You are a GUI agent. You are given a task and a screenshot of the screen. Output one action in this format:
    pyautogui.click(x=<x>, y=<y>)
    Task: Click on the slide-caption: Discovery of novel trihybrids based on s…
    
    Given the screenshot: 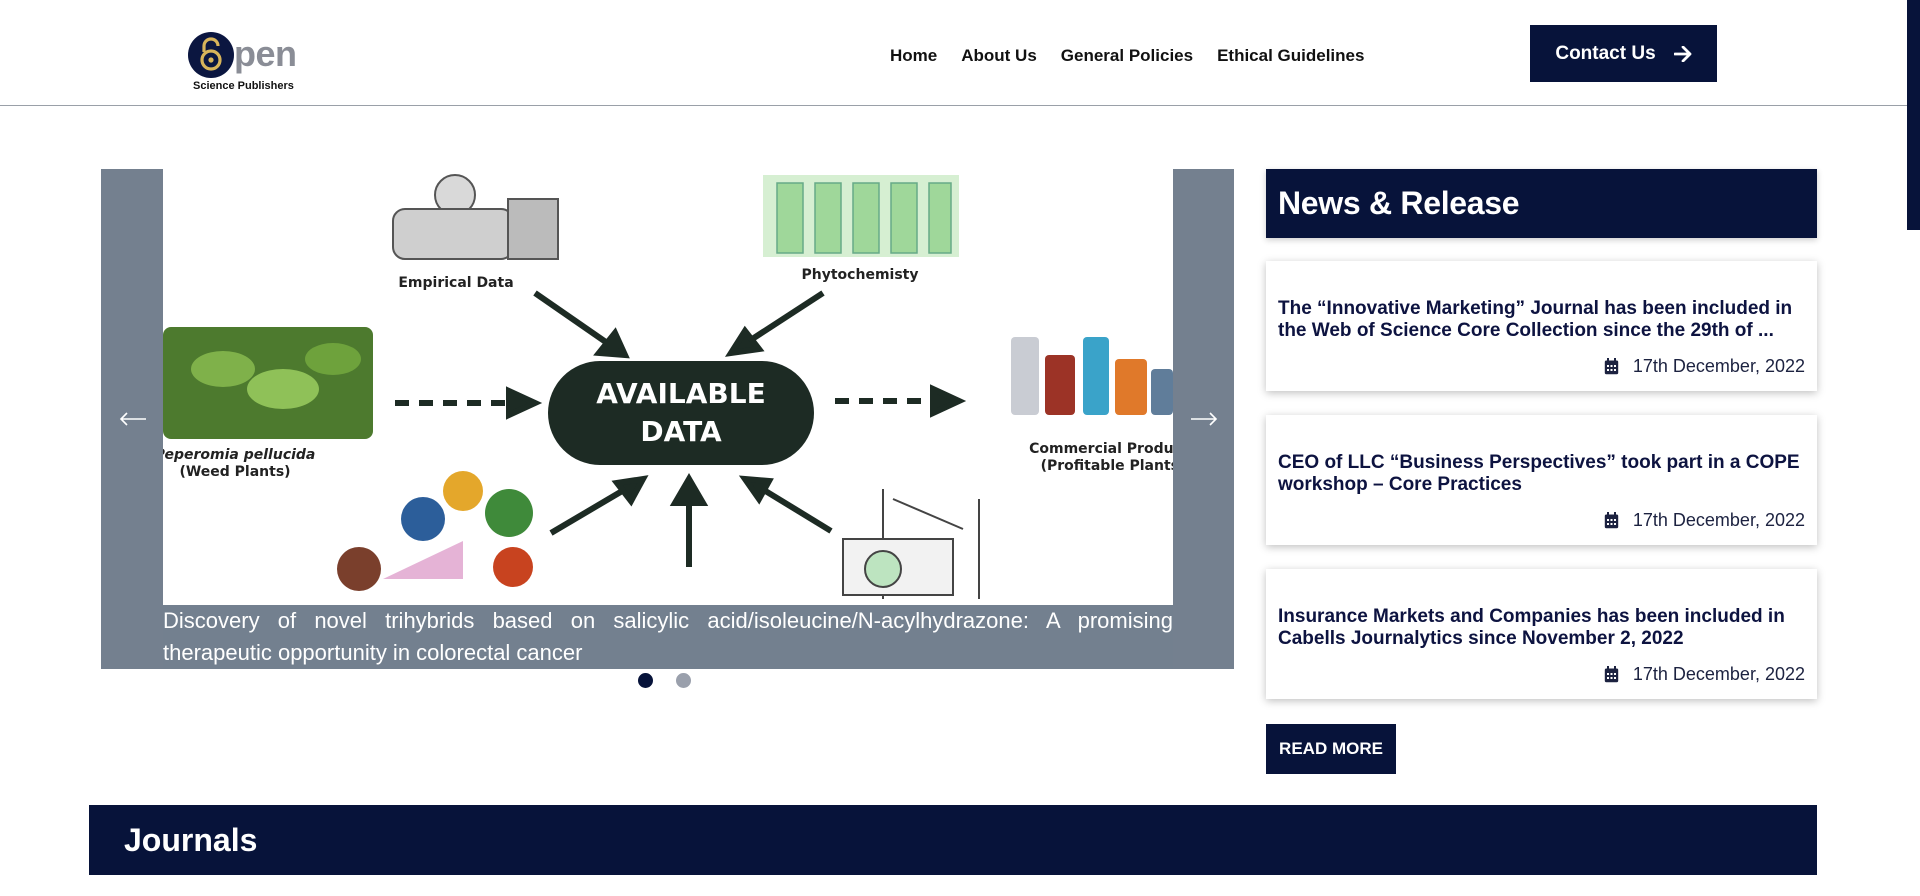 What is the action you would take?
    pyautogui.click(x=668, y=637)
    